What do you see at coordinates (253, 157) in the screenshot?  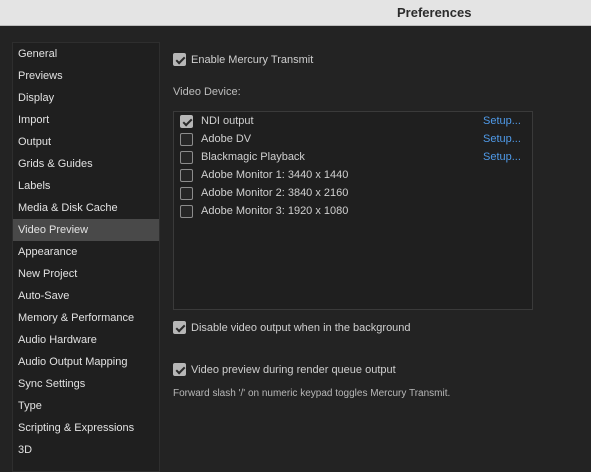 I see `device-name: Blackmagic Playback` at bounding box center [253, 157].